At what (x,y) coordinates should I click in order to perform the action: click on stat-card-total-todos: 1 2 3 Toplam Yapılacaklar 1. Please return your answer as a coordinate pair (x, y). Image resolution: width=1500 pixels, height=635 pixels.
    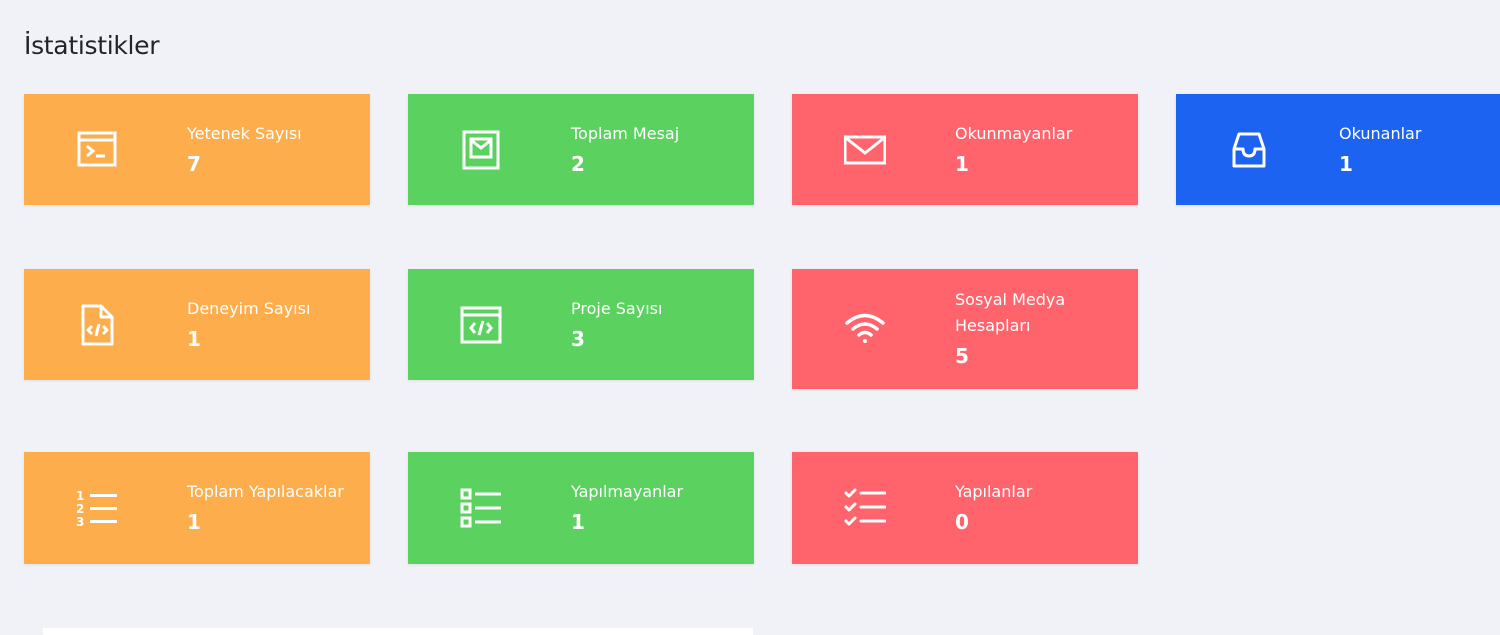
    Looking at the image, I should click on (197, 508).